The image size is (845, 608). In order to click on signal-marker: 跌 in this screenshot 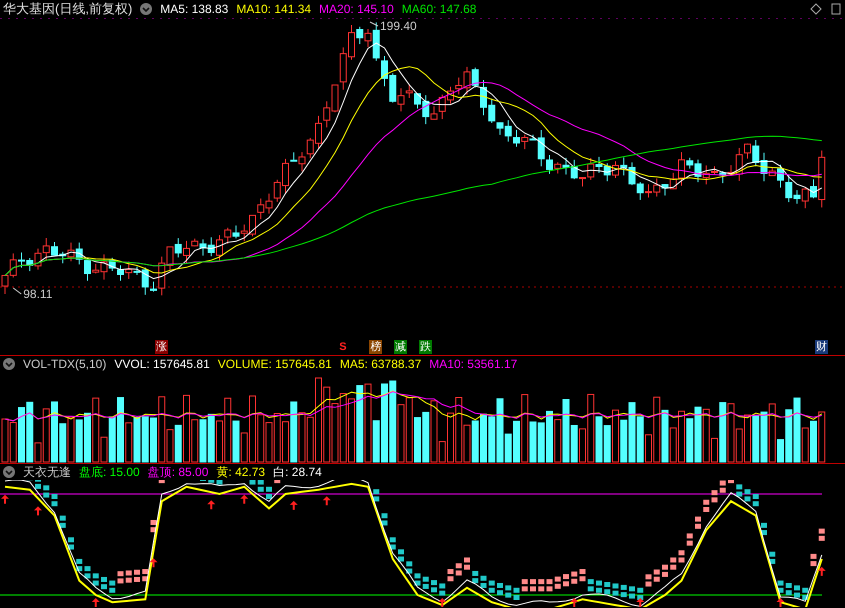, I will do `click(425, 347)`.